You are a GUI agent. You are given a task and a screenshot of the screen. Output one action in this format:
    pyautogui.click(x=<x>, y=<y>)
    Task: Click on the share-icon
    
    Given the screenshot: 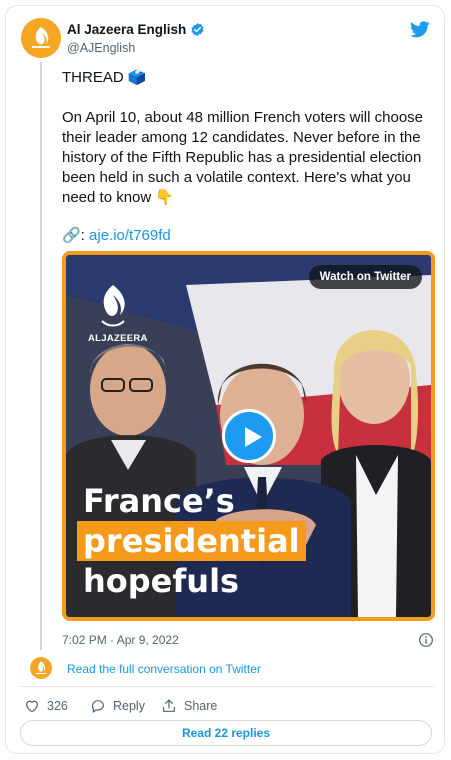 What is the action you would take?
    pyautogui.click(x=169, y=705)
    